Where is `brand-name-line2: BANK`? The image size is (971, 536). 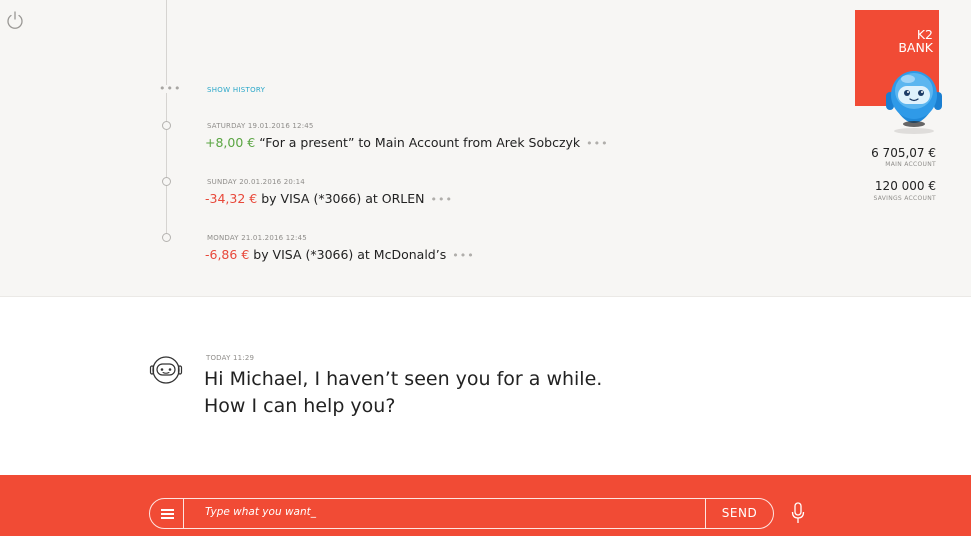 brand-name-line2: BANK is located at coordinates (915, 47).